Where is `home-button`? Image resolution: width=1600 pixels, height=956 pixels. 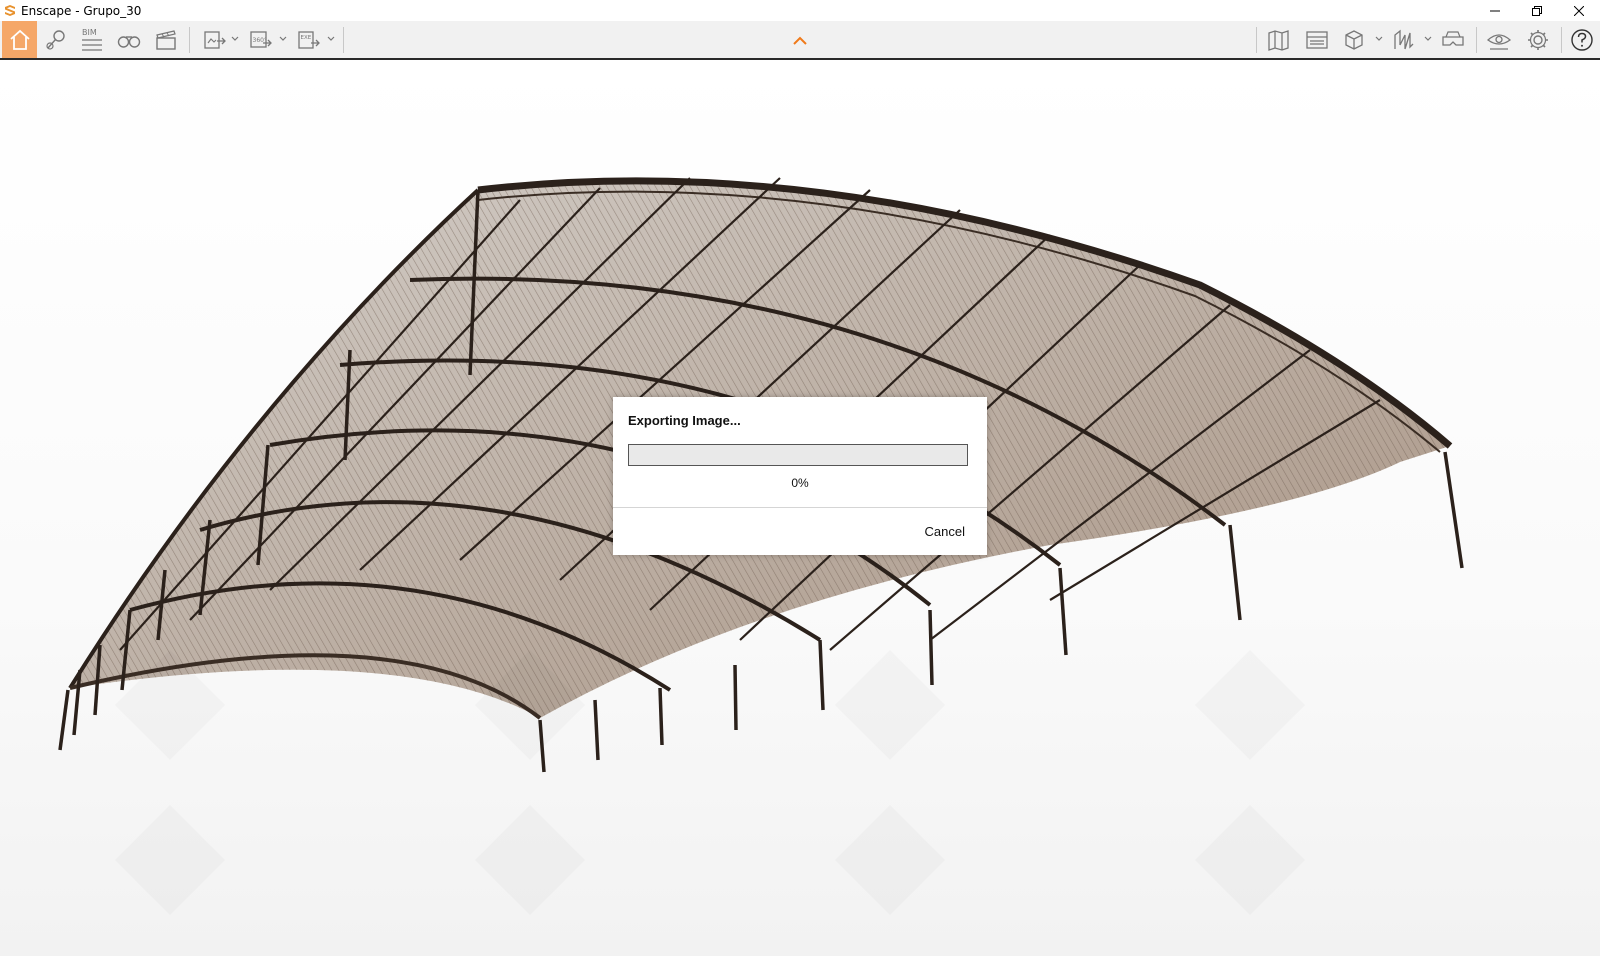
home-button is located at coordinates (19, 39).